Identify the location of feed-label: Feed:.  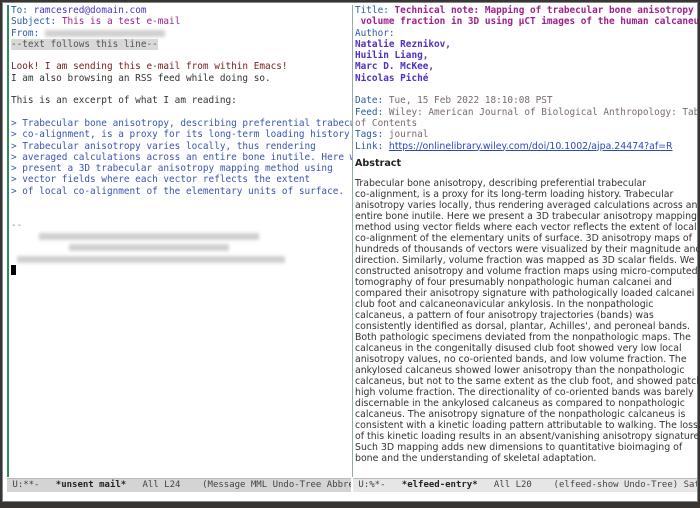
(369, 112).